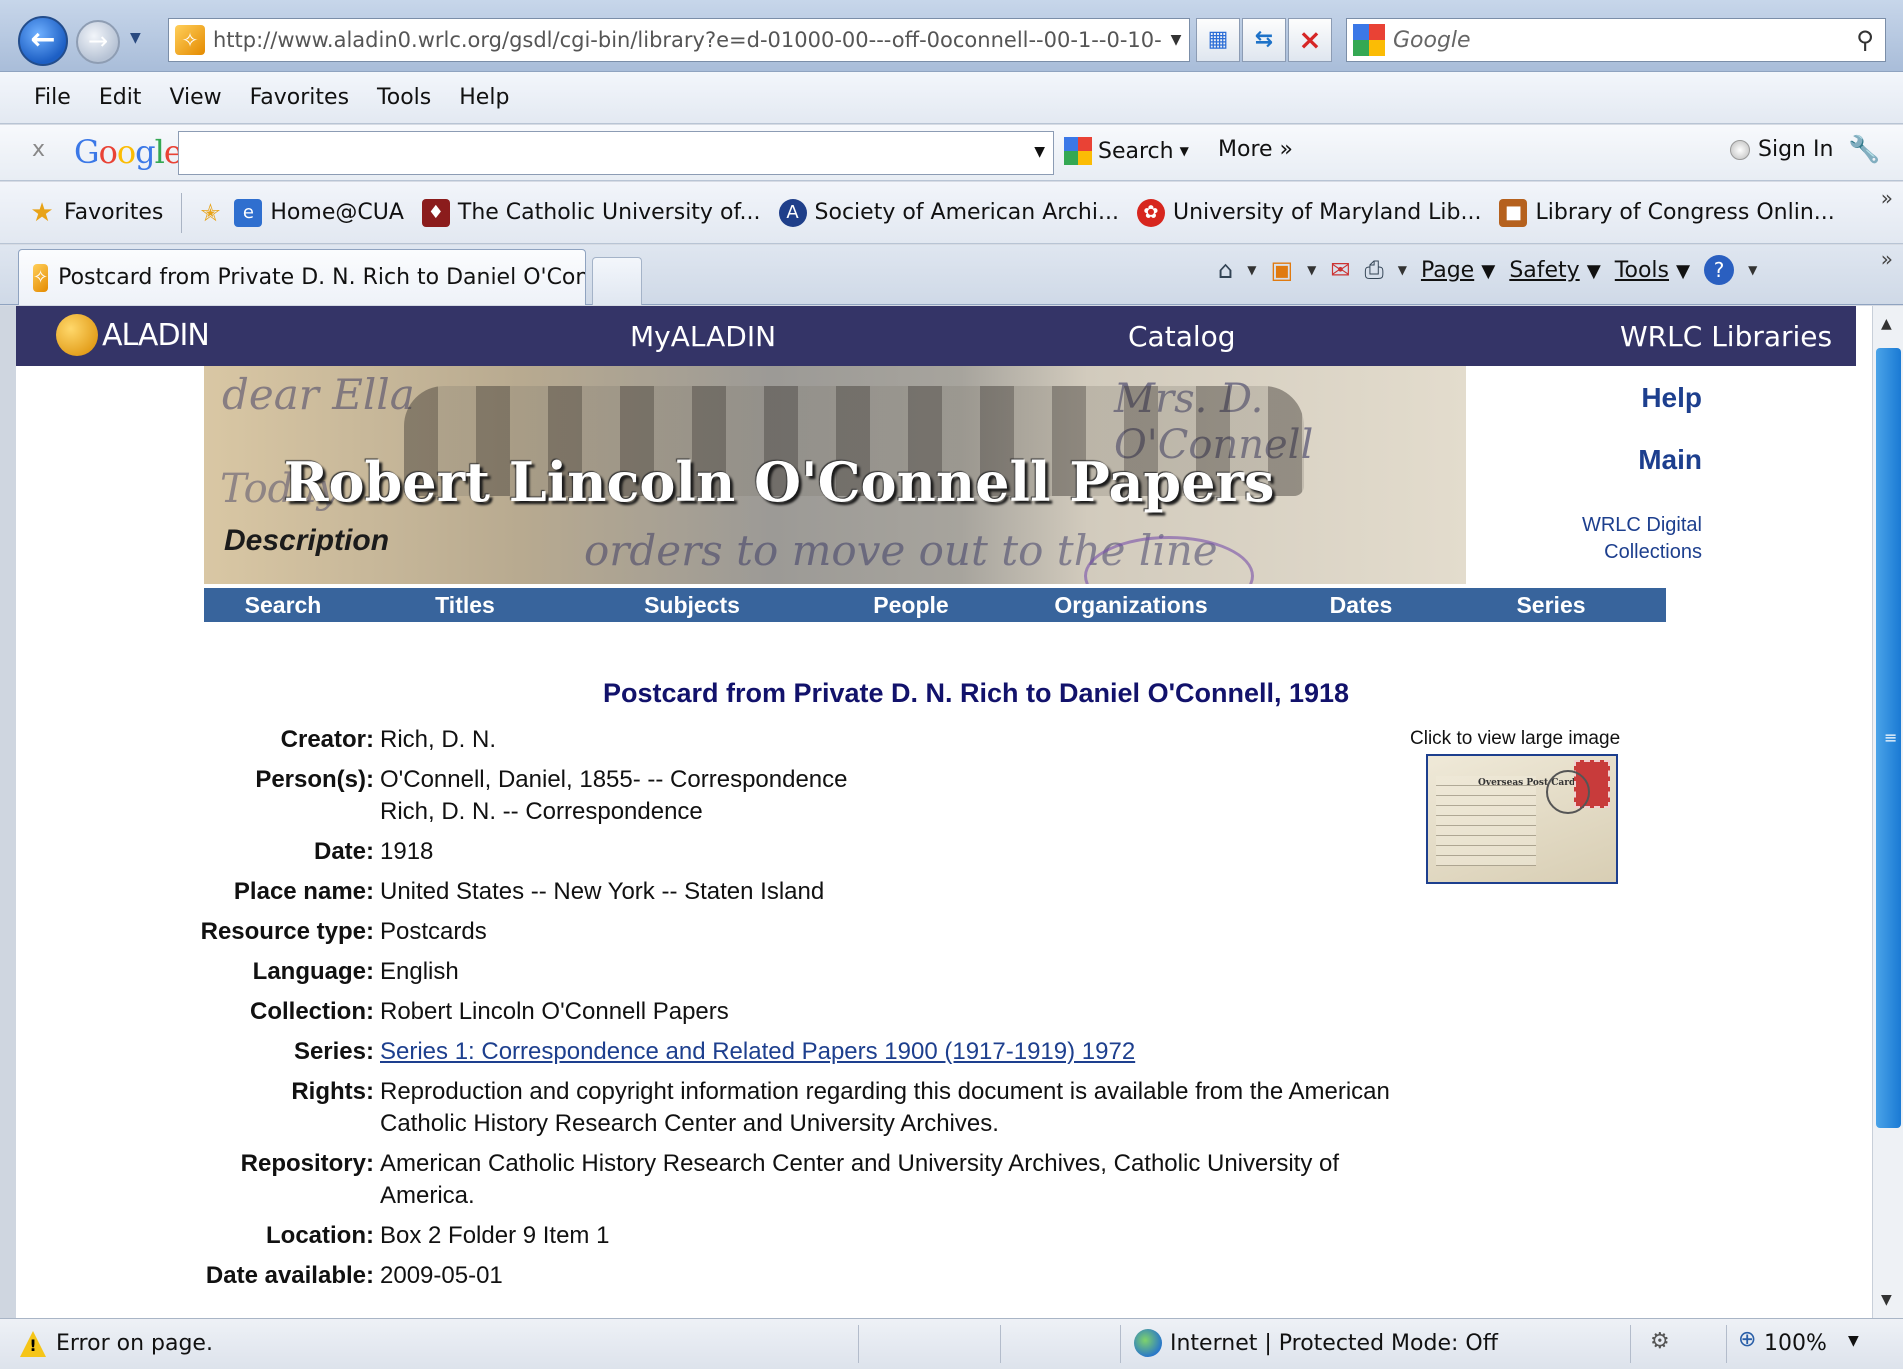 The height and width of the screenshot is (1369, 1903). Describe the element at coordinates (1310, 40) in the screenshot. I see `stop-button: ×` at that location.